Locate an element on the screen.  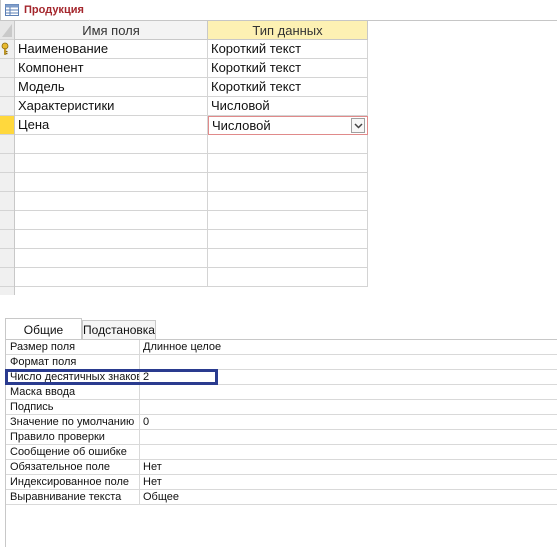
row-selector-5-current is located at coordinates (7, 125).